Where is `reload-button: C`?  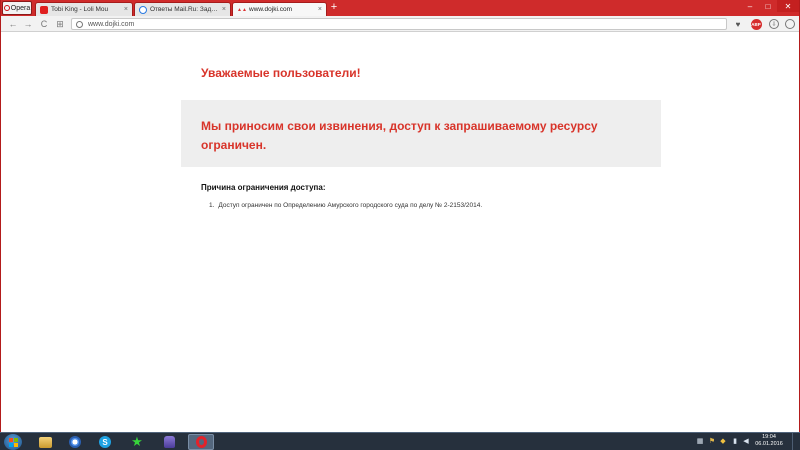
reload-button: C is located at coordinates (44, 24).